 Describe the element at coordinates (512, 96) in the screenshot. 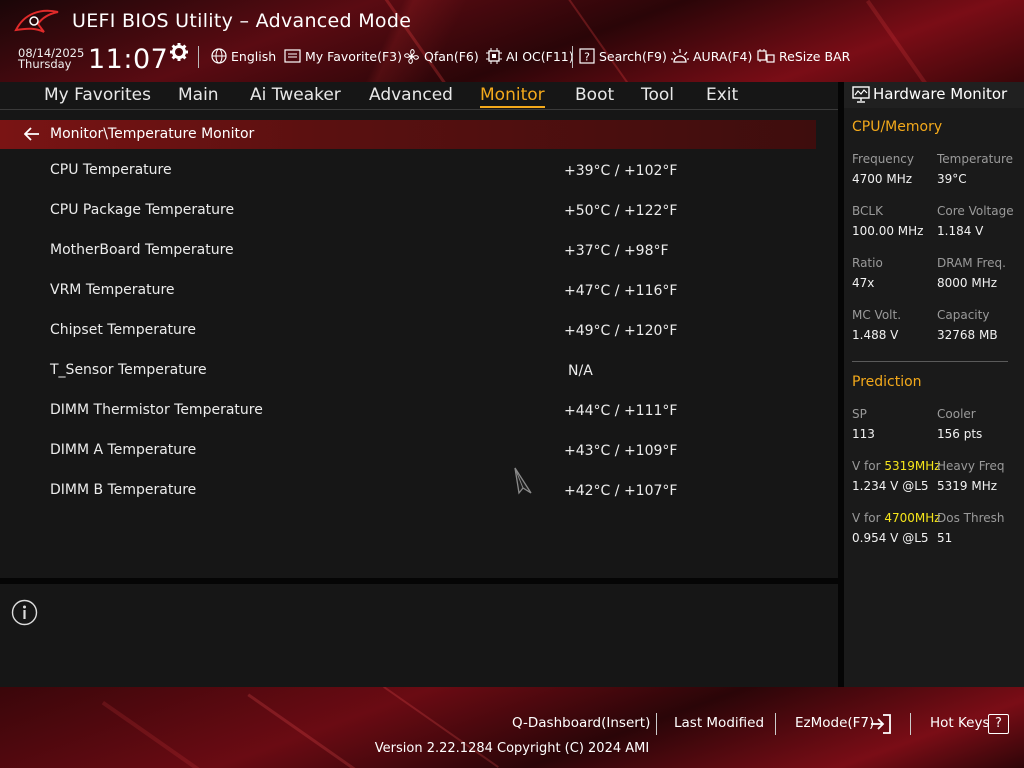

I see `tab-monitor: Monitor` at that location.